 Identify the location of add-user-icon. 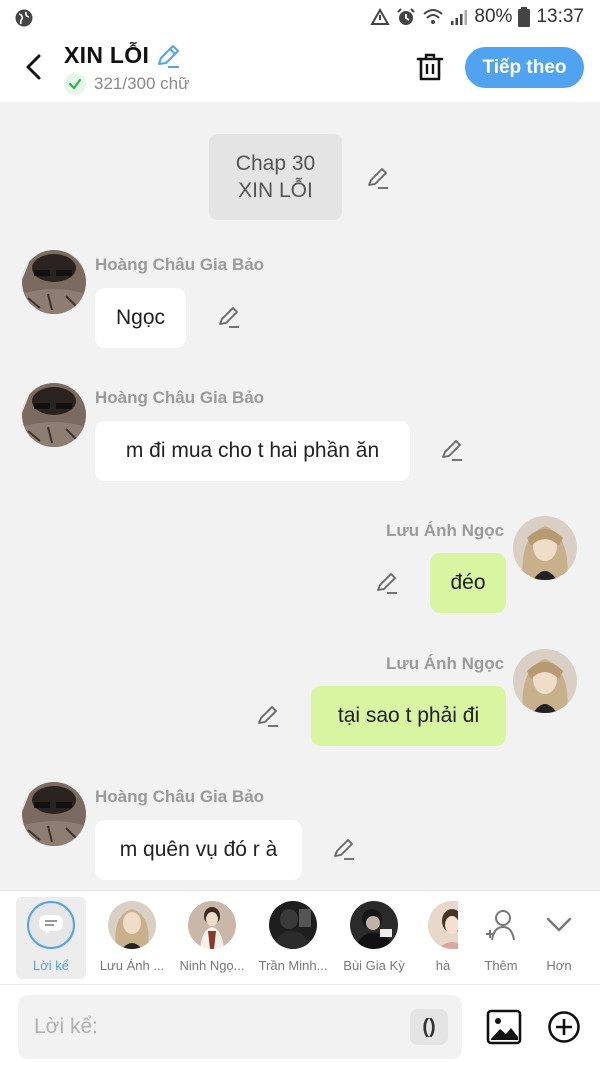
(501, 925).